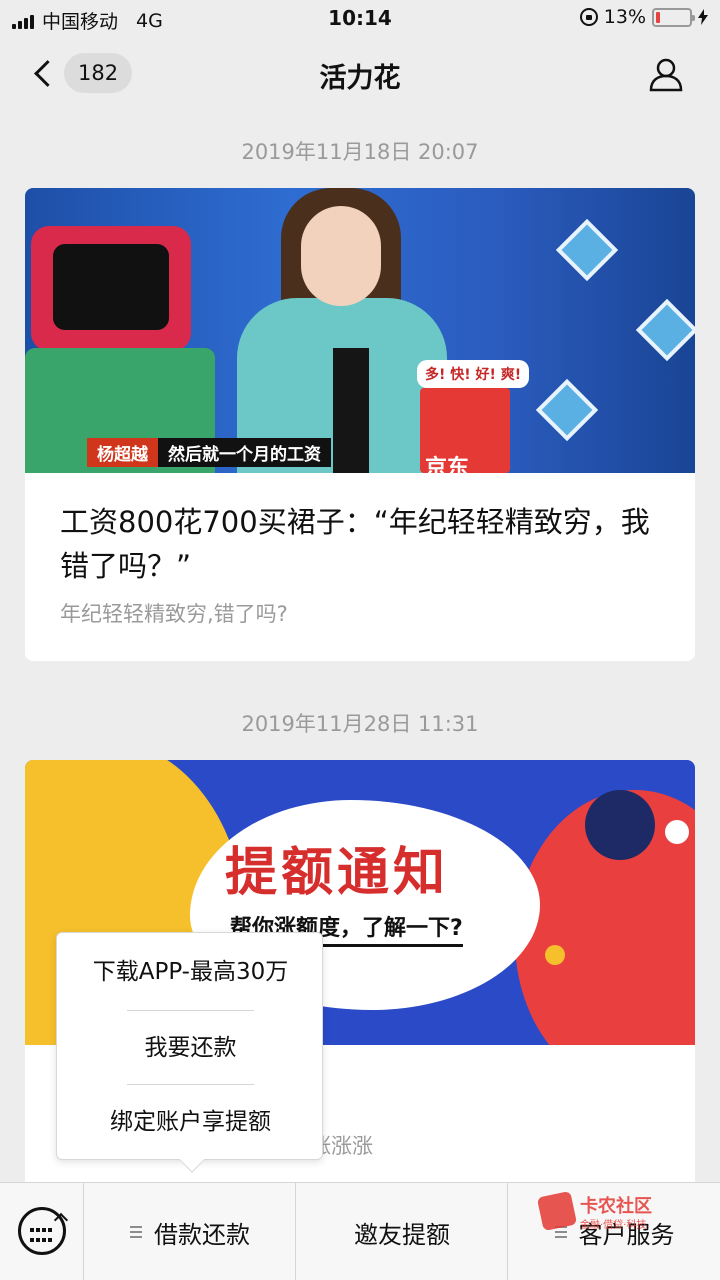 Image resolution: width=720 pixels, height=1280 pixels. Describe the element at coordinates (136, 1232) in the screenshot. I see `submenu-lines-icon` at that location.